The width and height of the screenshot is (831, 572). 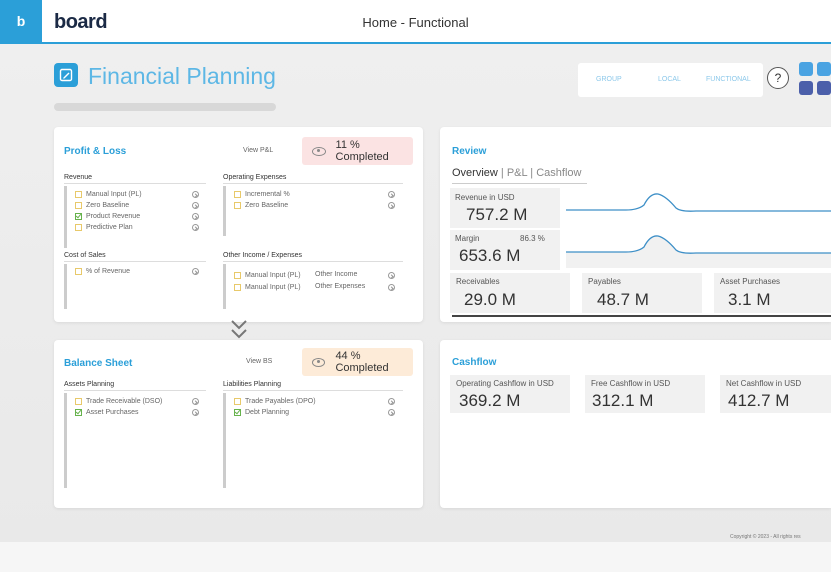 I want to click on bottom-strip, so click(x=415, y=557).